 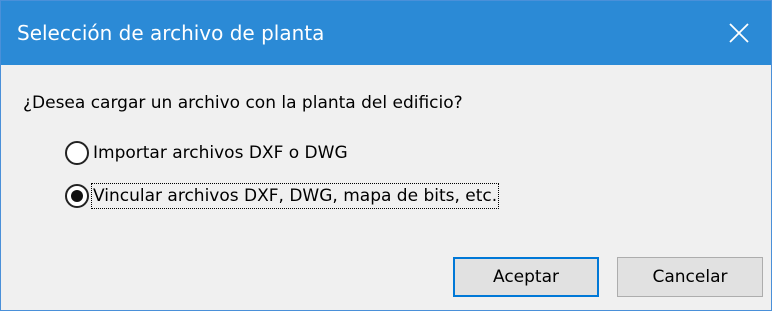 What do you see at coordinates (526, 277) in the screenshot?
I see `accept-button: Aceptar` at bounding box center [526, 277].